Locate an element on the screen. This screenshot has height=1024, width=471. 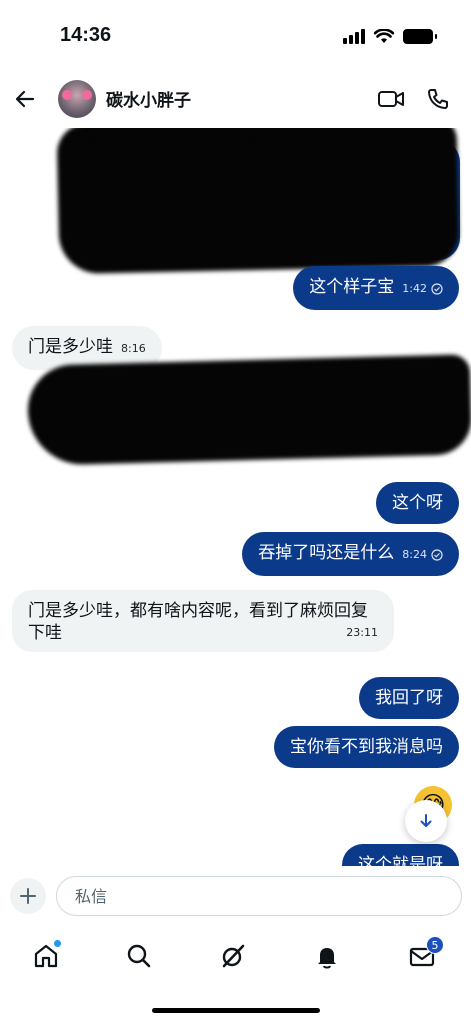
conversation-header: 碳水小胖子 is located at coordinates (235, 100).